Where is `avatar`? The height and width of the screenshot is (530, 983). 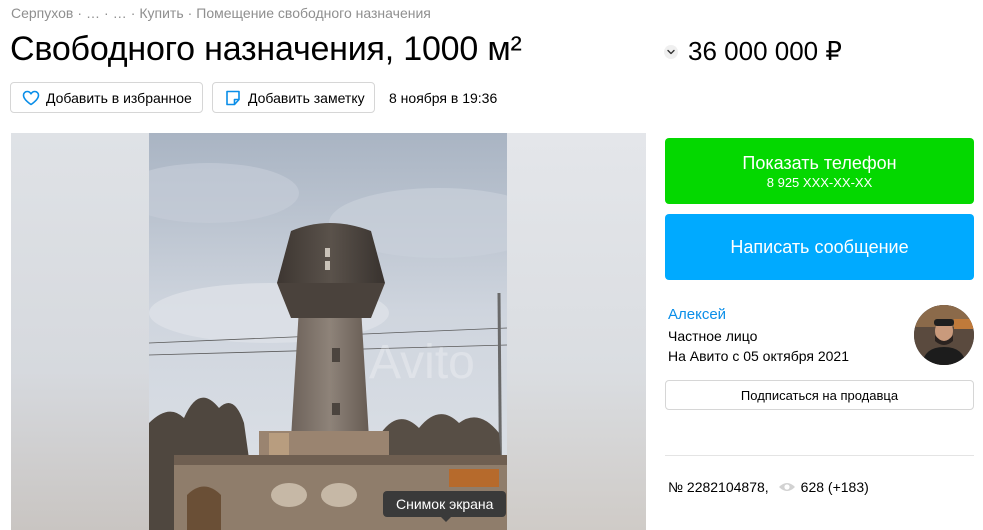
avatar is located at coordinates (944, 335).